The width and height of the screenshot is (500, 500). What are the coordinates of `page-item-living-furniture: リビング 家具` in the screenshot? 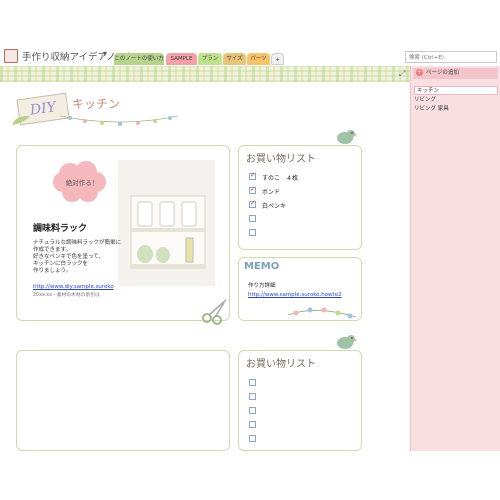 It's located at (431, 109).